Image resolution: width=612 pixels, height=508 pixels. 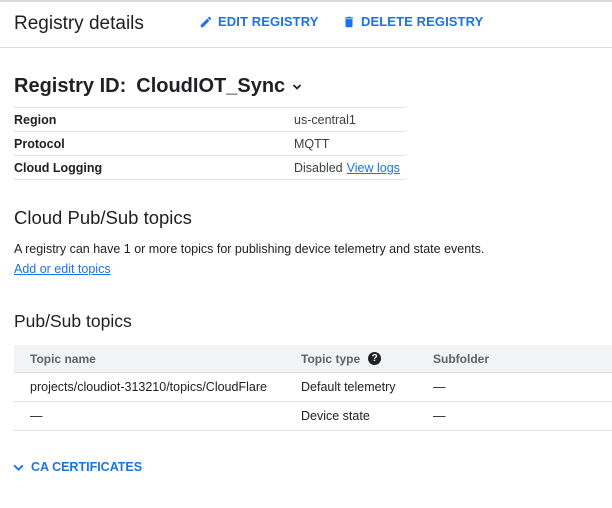 I want to click on registry-id-value: CloudIOT_Sync, so click(x=211, y=86).